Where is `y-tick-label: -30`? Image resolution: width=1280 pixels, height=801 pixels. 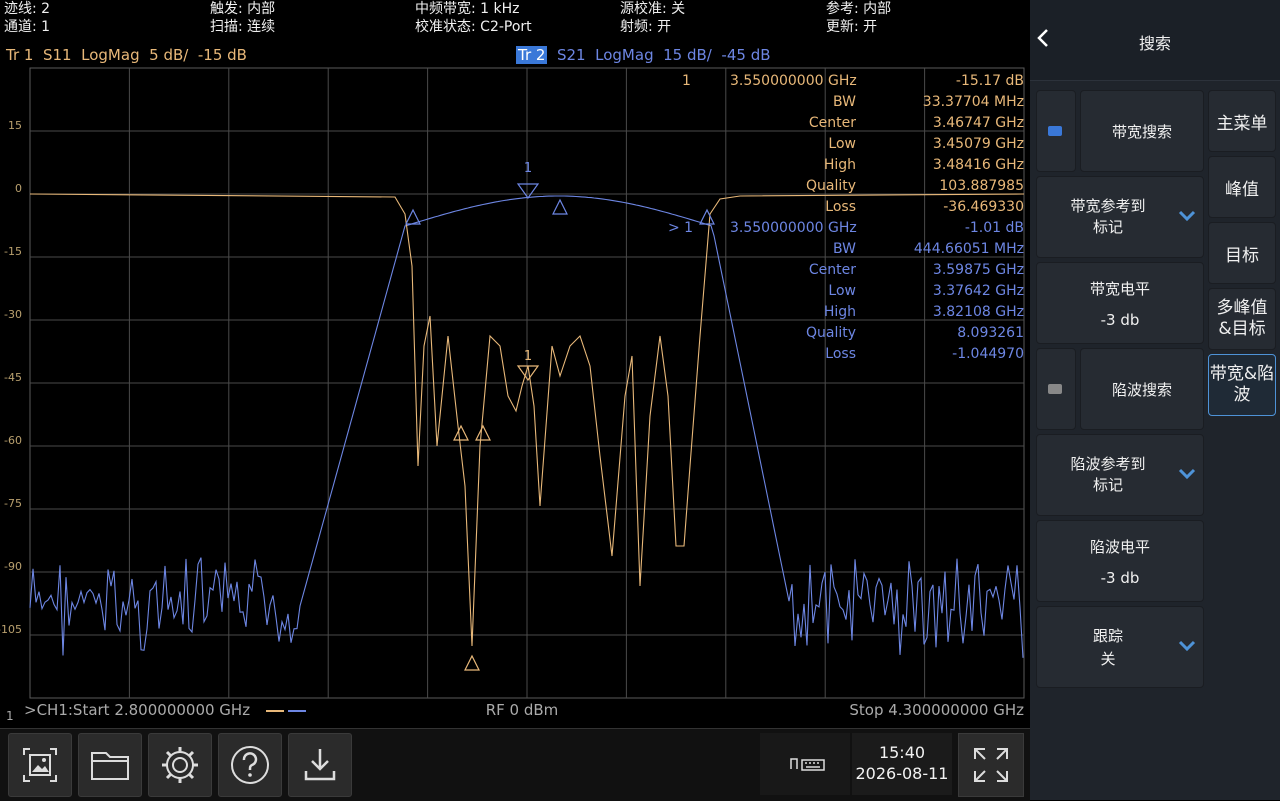
y-tick-label: -30 is located at coordinates (13, 314).